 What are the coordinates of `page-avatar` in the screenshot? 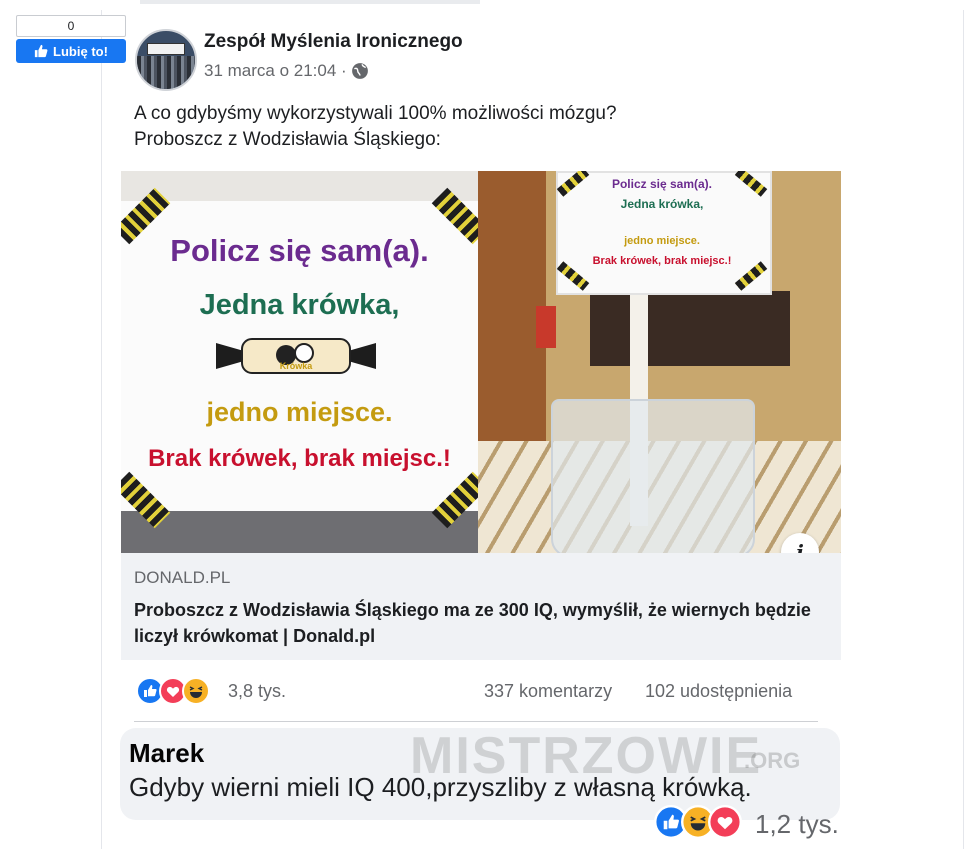 It's located at (166, 60).